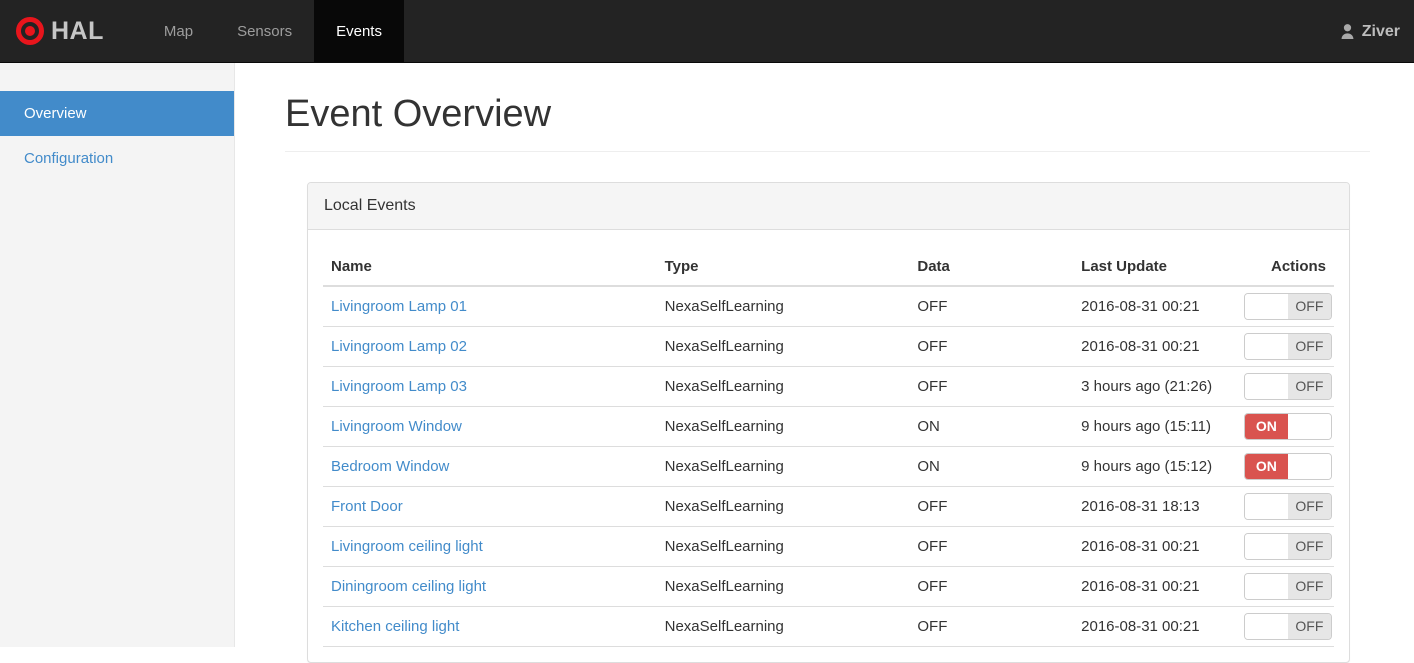 This screenshot has height=663, width=1414. Describe the element at coordinates (30, 31) in the screenshot. I see `bullseye-icon` at that location.